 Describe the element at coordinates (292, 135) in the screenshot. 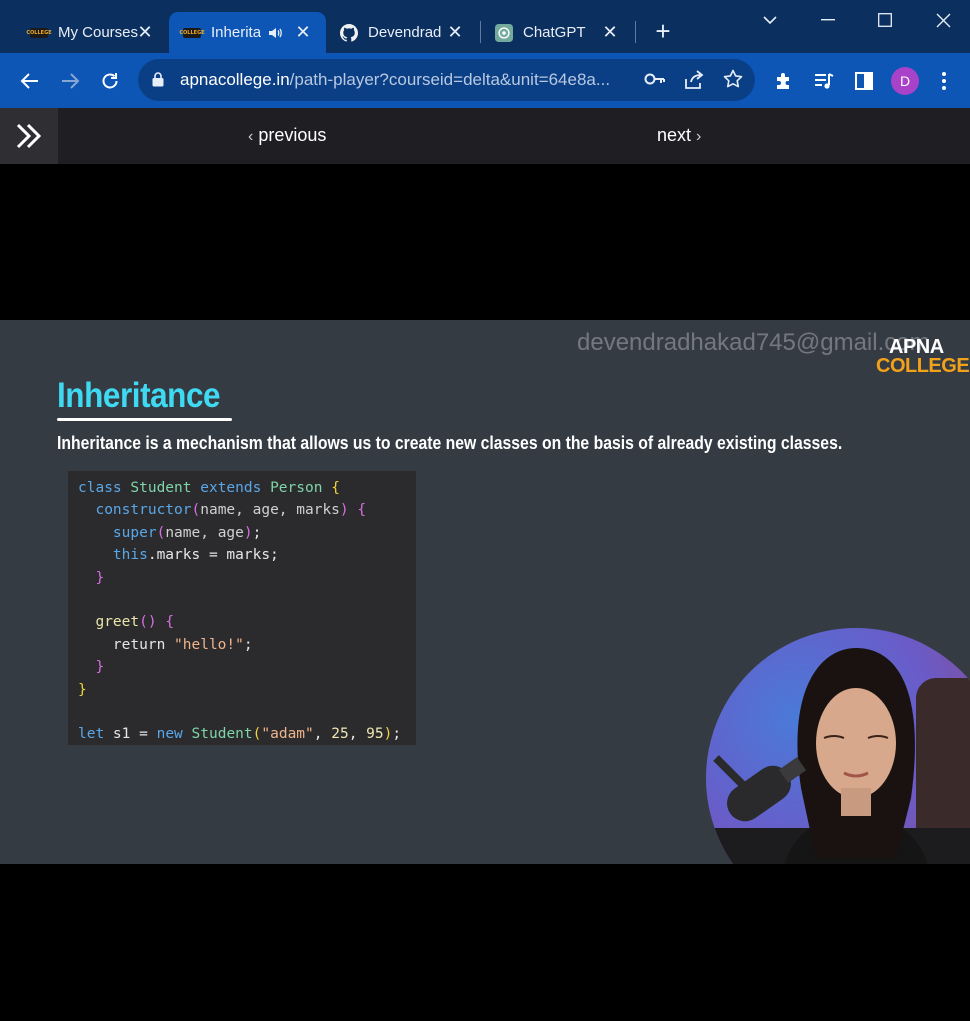

I see `previous-label: previous` at that location.